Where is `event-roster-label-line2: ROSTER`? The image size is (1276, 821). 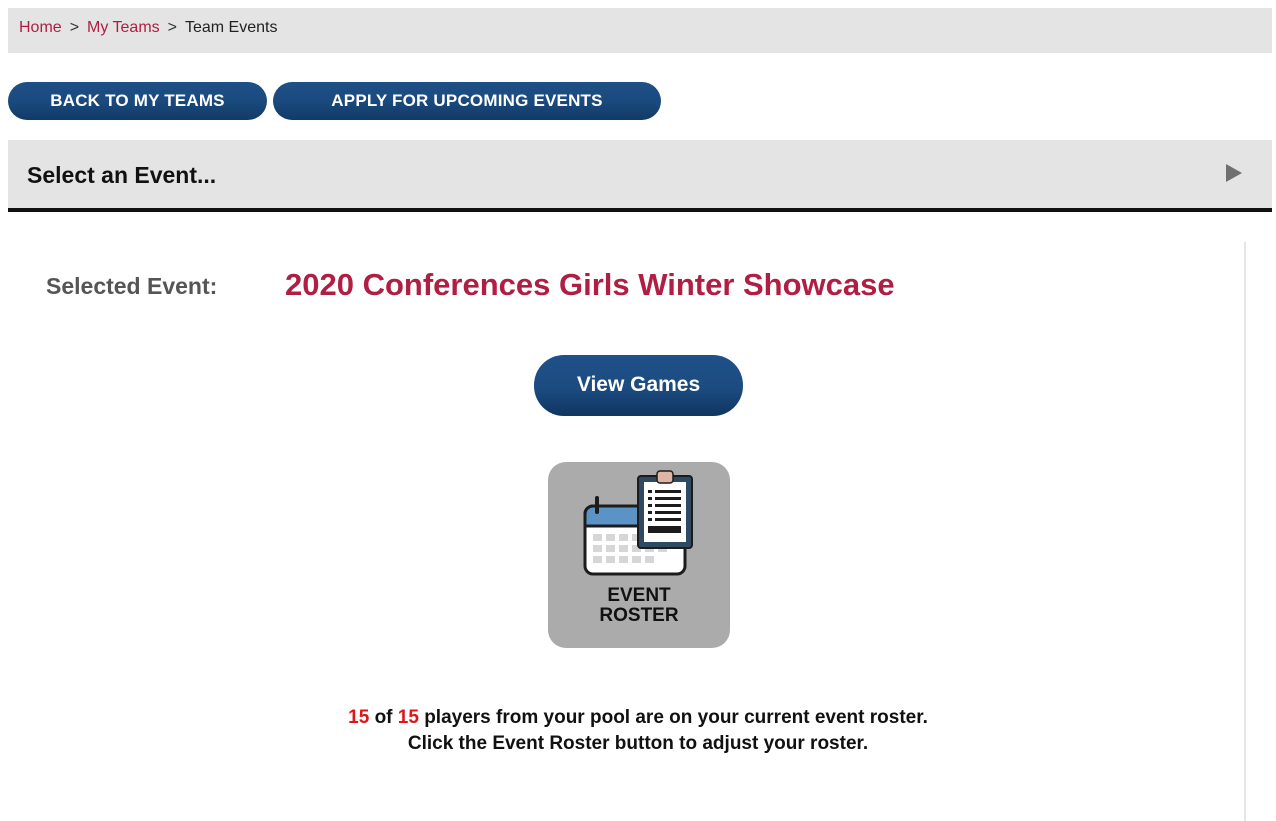 event-roster-label-line2: ROSTER is located at coordinates (639, 615).